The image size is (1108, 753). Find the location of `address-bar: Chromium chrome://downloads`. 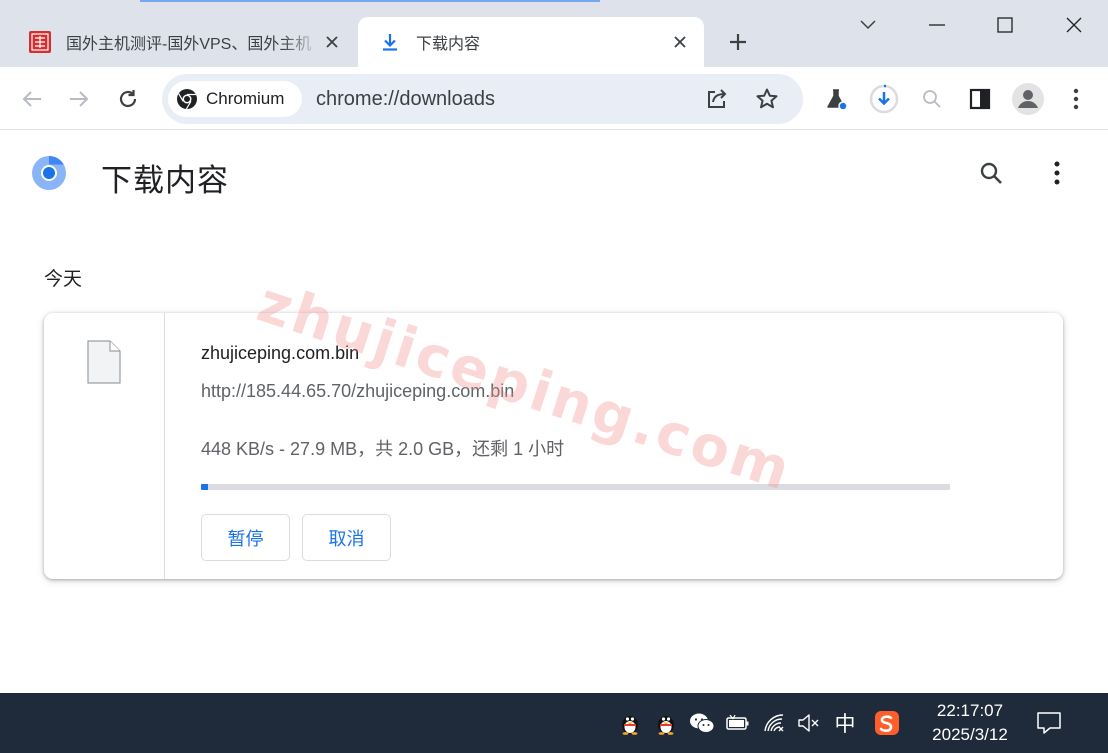

address-bar: Chromium chrome://downloads is located at coordinates (482, 99).